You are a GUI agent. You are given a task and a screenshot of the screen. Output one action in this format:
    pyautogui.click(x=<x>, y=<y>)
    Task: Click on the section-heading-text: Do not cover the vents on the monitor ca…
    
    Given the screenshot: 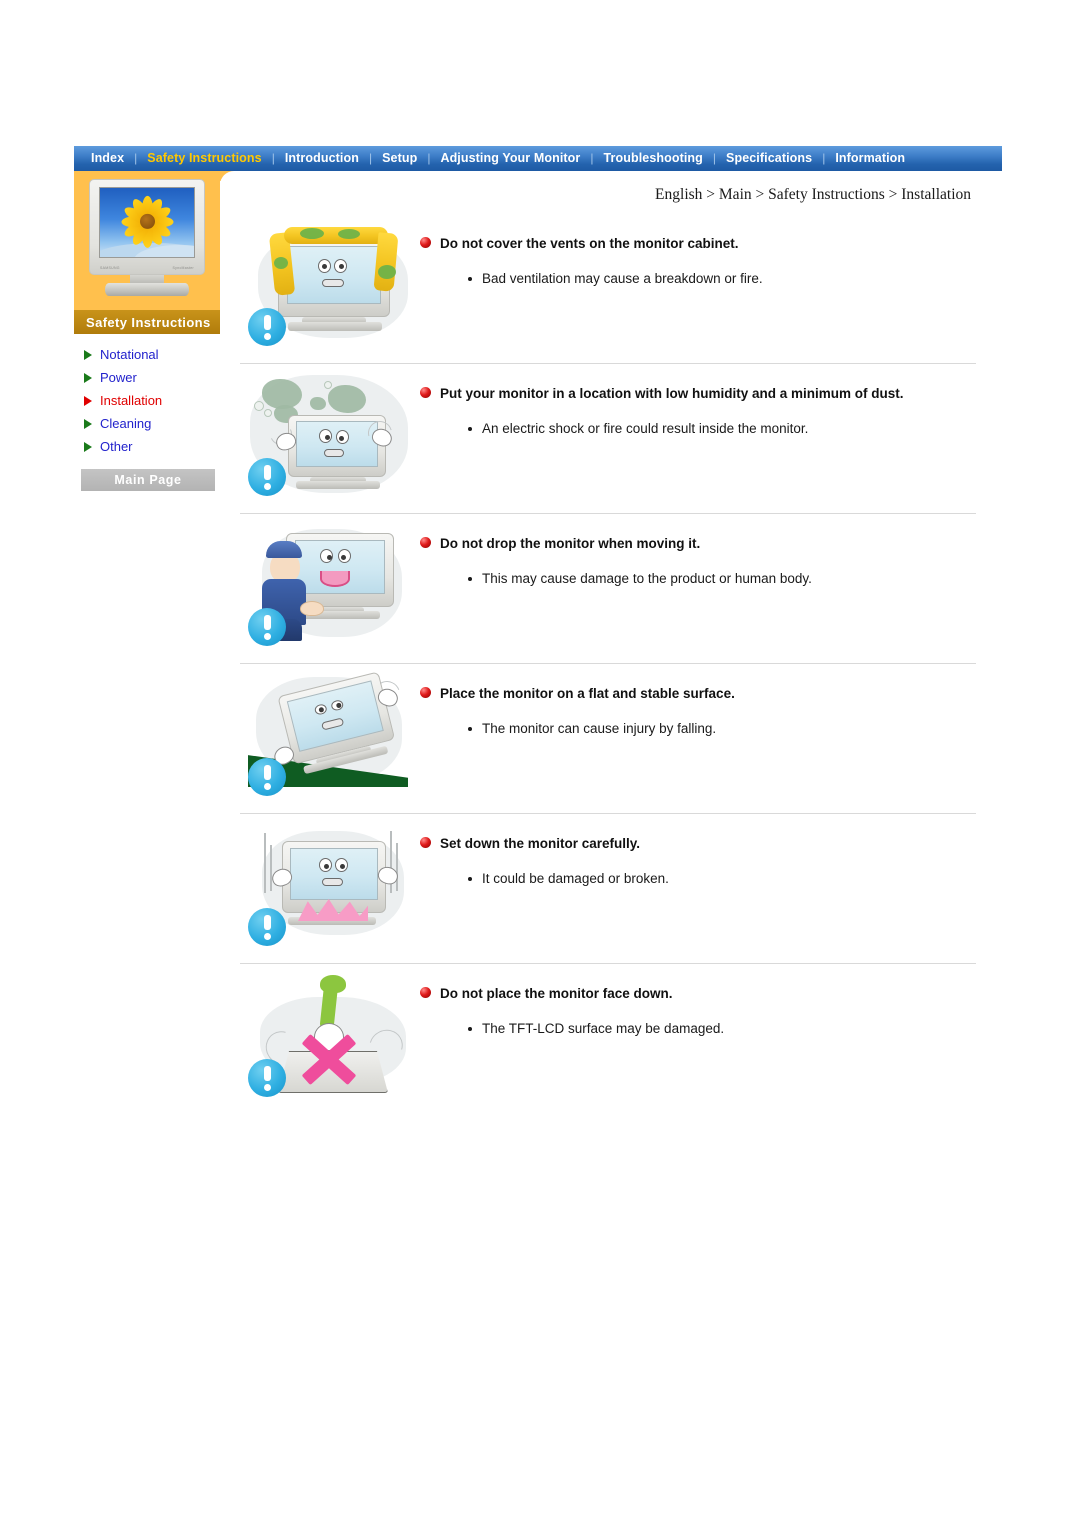 What is the action you would take?
    pyautogui.click(x=589, y=243)
    